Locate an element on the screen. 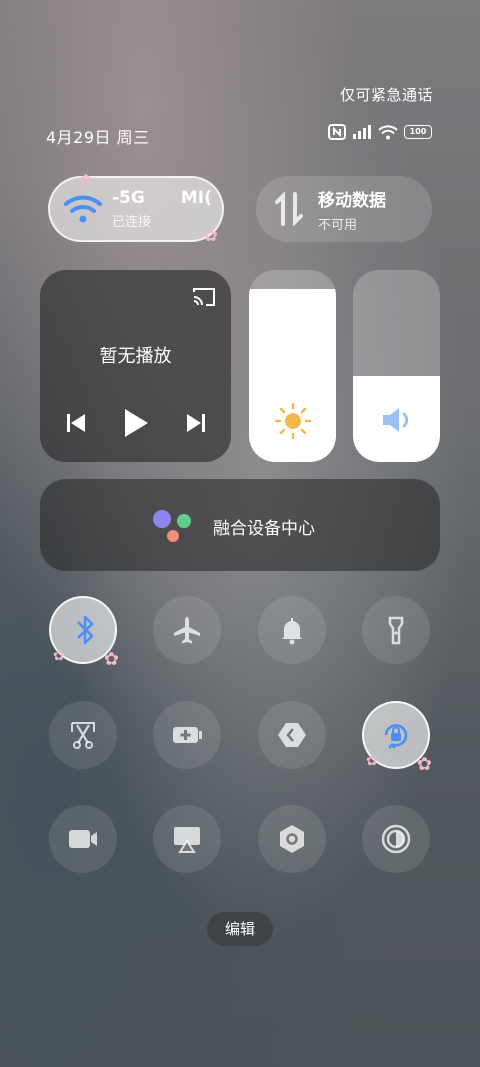  toggle-battery-saver is located at coordinates (187, 735).